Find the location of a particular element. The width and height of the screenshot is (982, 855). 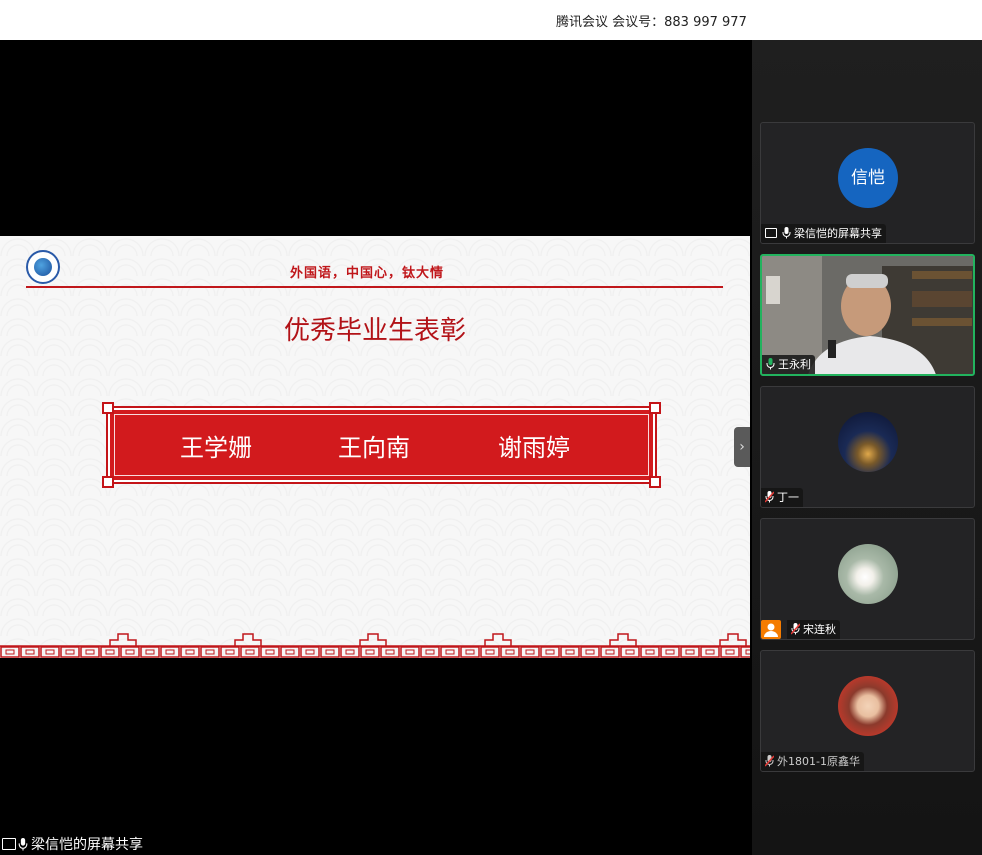

participant-label: 王永利 is located at coordinates (788, 364).